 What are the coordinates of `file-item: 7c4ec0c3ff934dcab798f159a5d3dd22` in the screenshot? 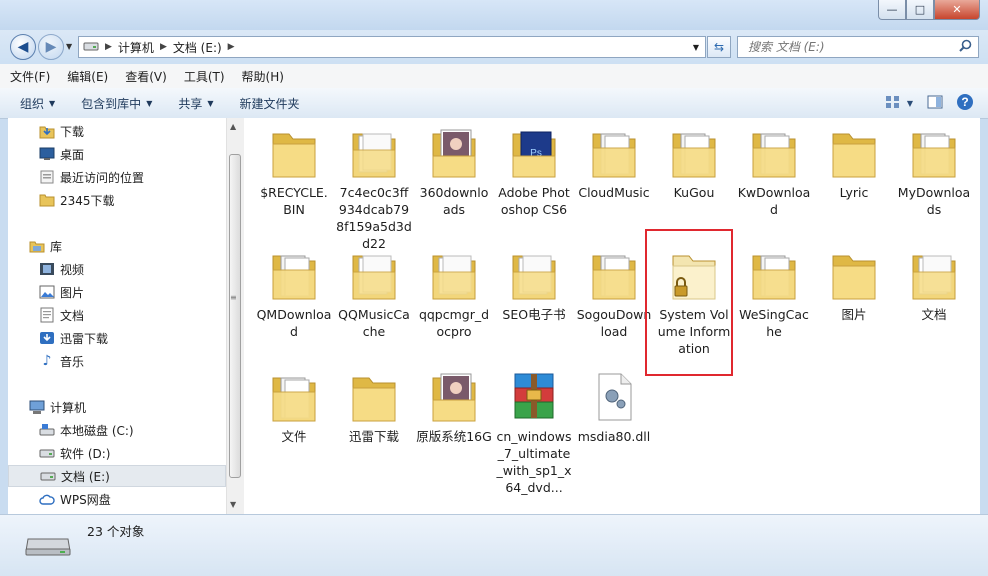 It's located at (374, 189).